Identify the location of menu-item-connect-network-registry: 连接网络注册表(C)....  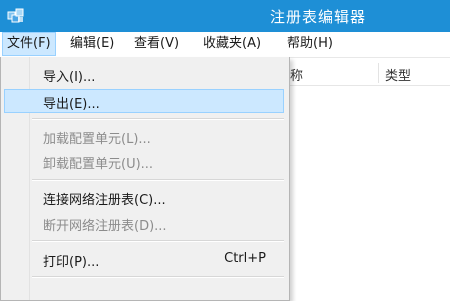
(144, 197).